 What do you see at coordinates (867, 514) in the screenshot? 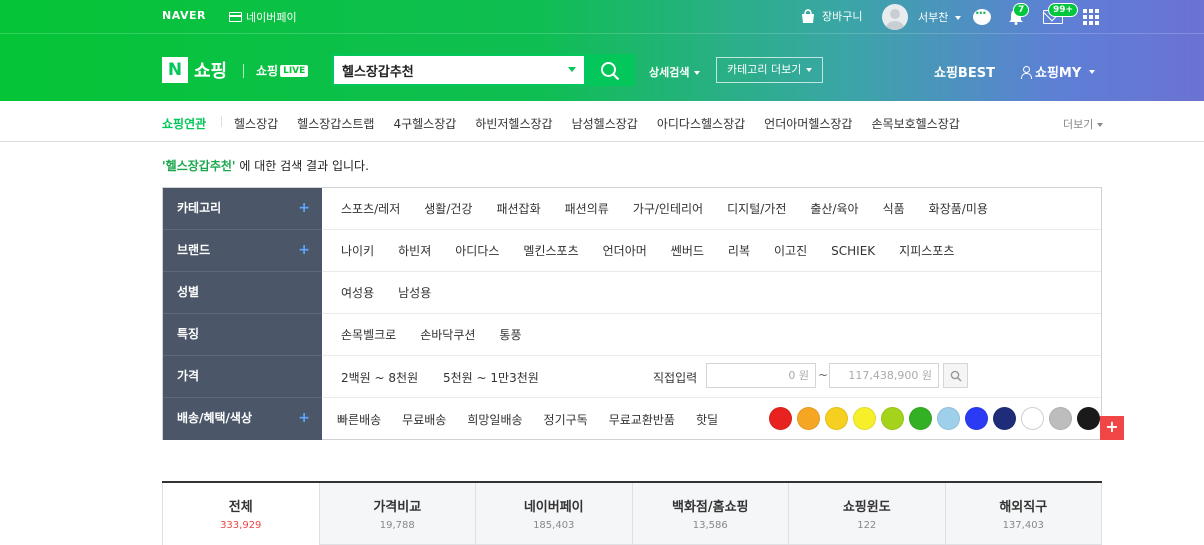
I see `tab-shopping-window: 쇼핑윈도 122` at bounding box center [867, 514].